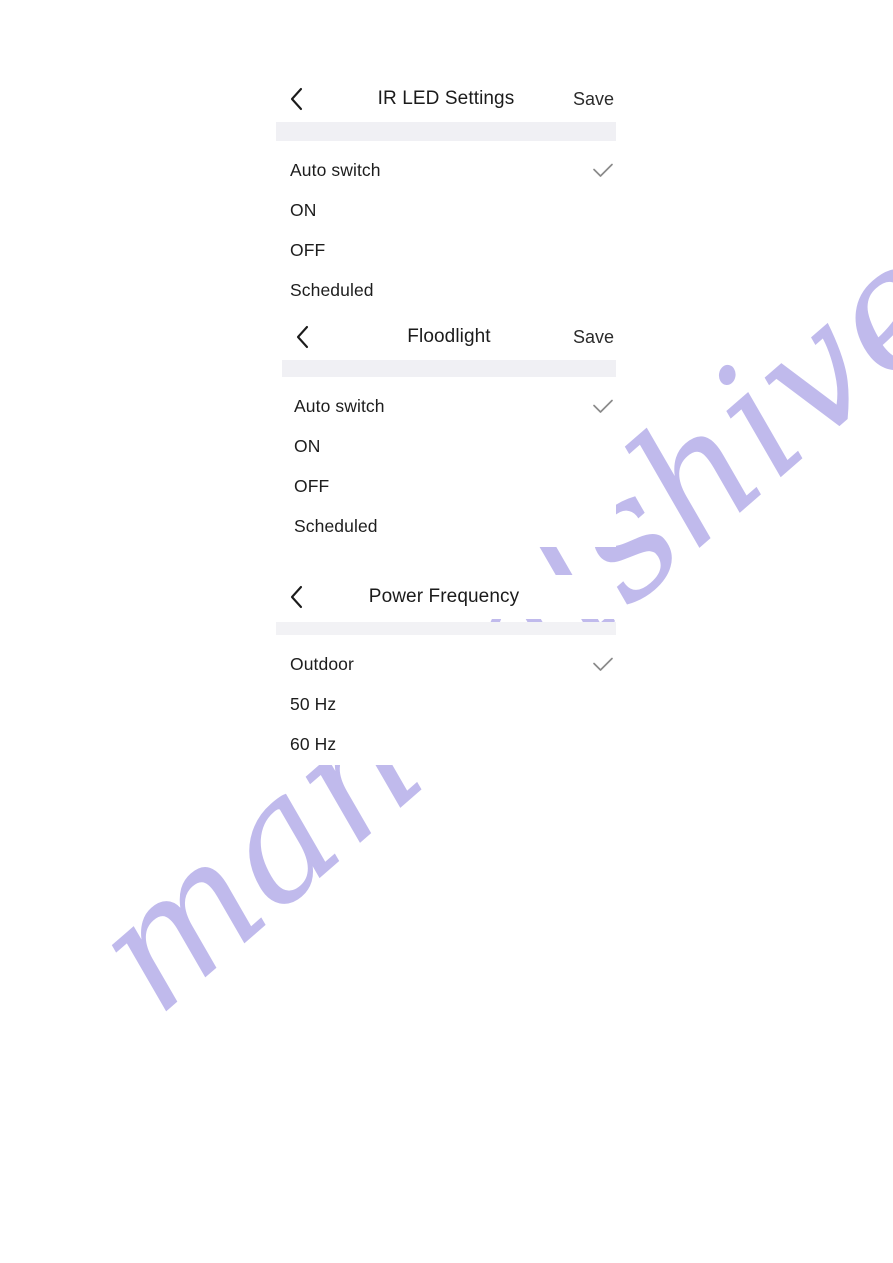  I want to click on back-button-power-frequency, so click(296, 597).